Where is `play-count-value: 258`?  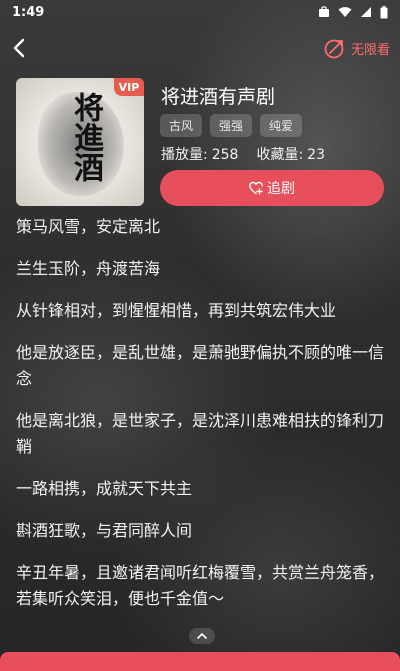 play-count-value: 258 is located at coordinates (225, 155).